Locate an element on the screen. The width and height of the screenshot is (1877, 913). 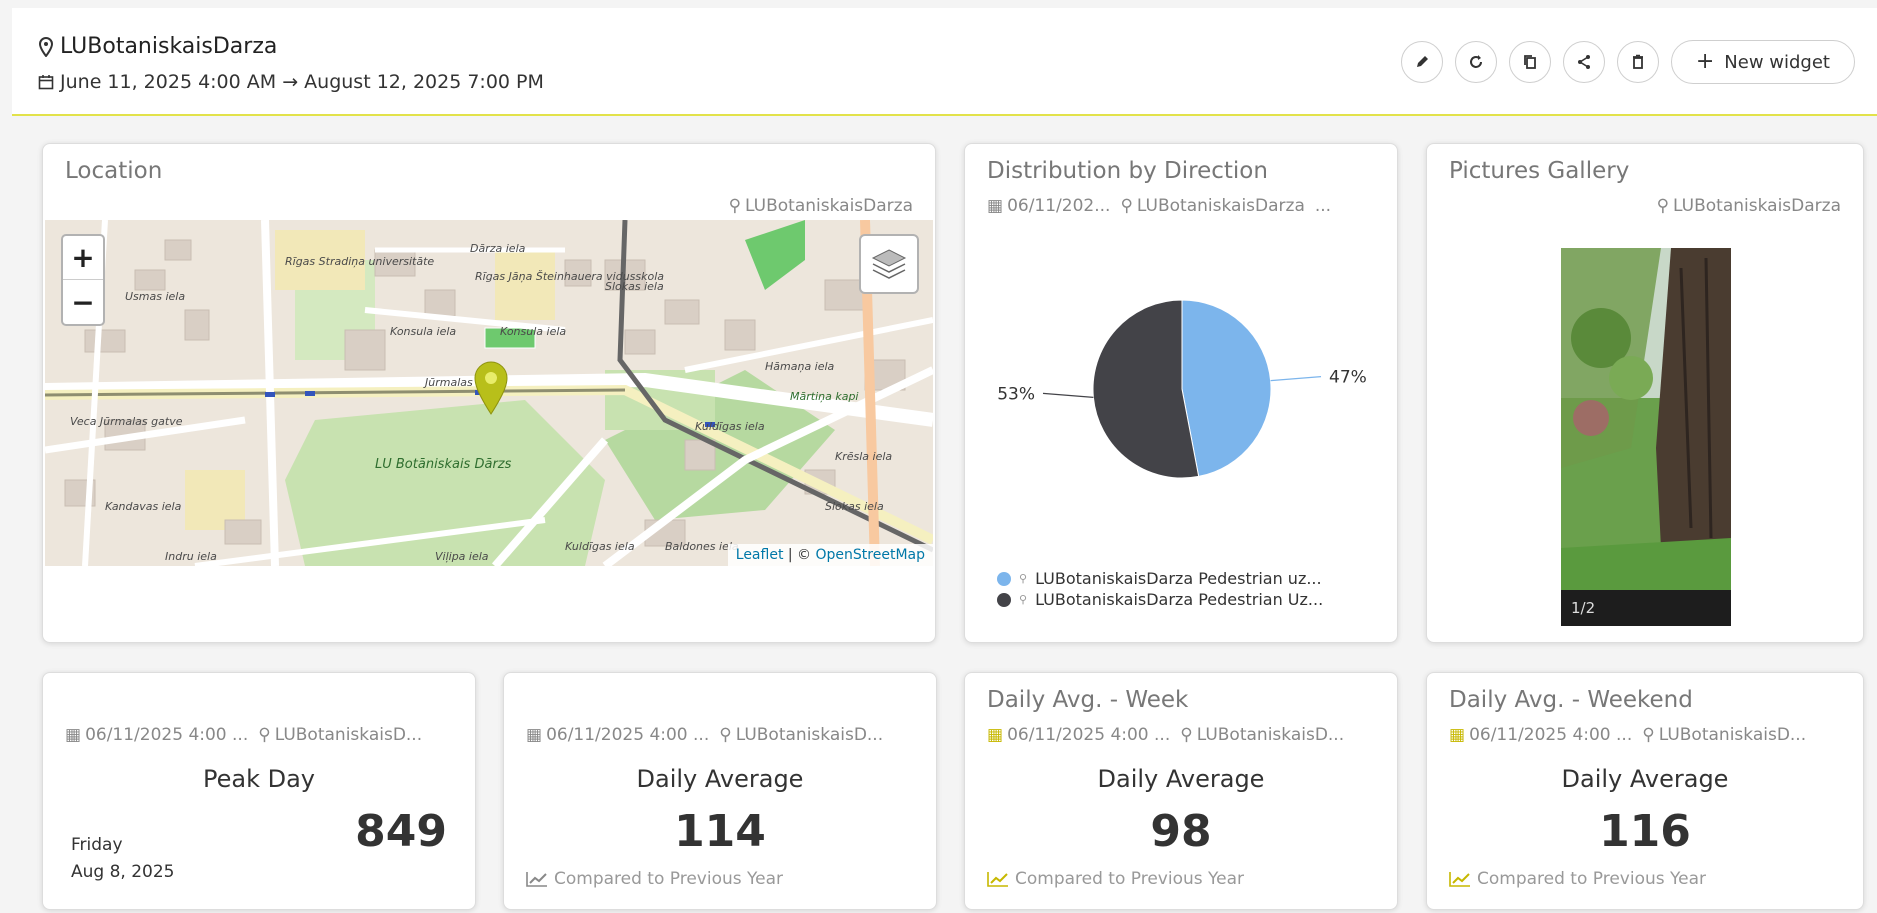
svg-text: Konsula iela is located at coordinates (423, 331).